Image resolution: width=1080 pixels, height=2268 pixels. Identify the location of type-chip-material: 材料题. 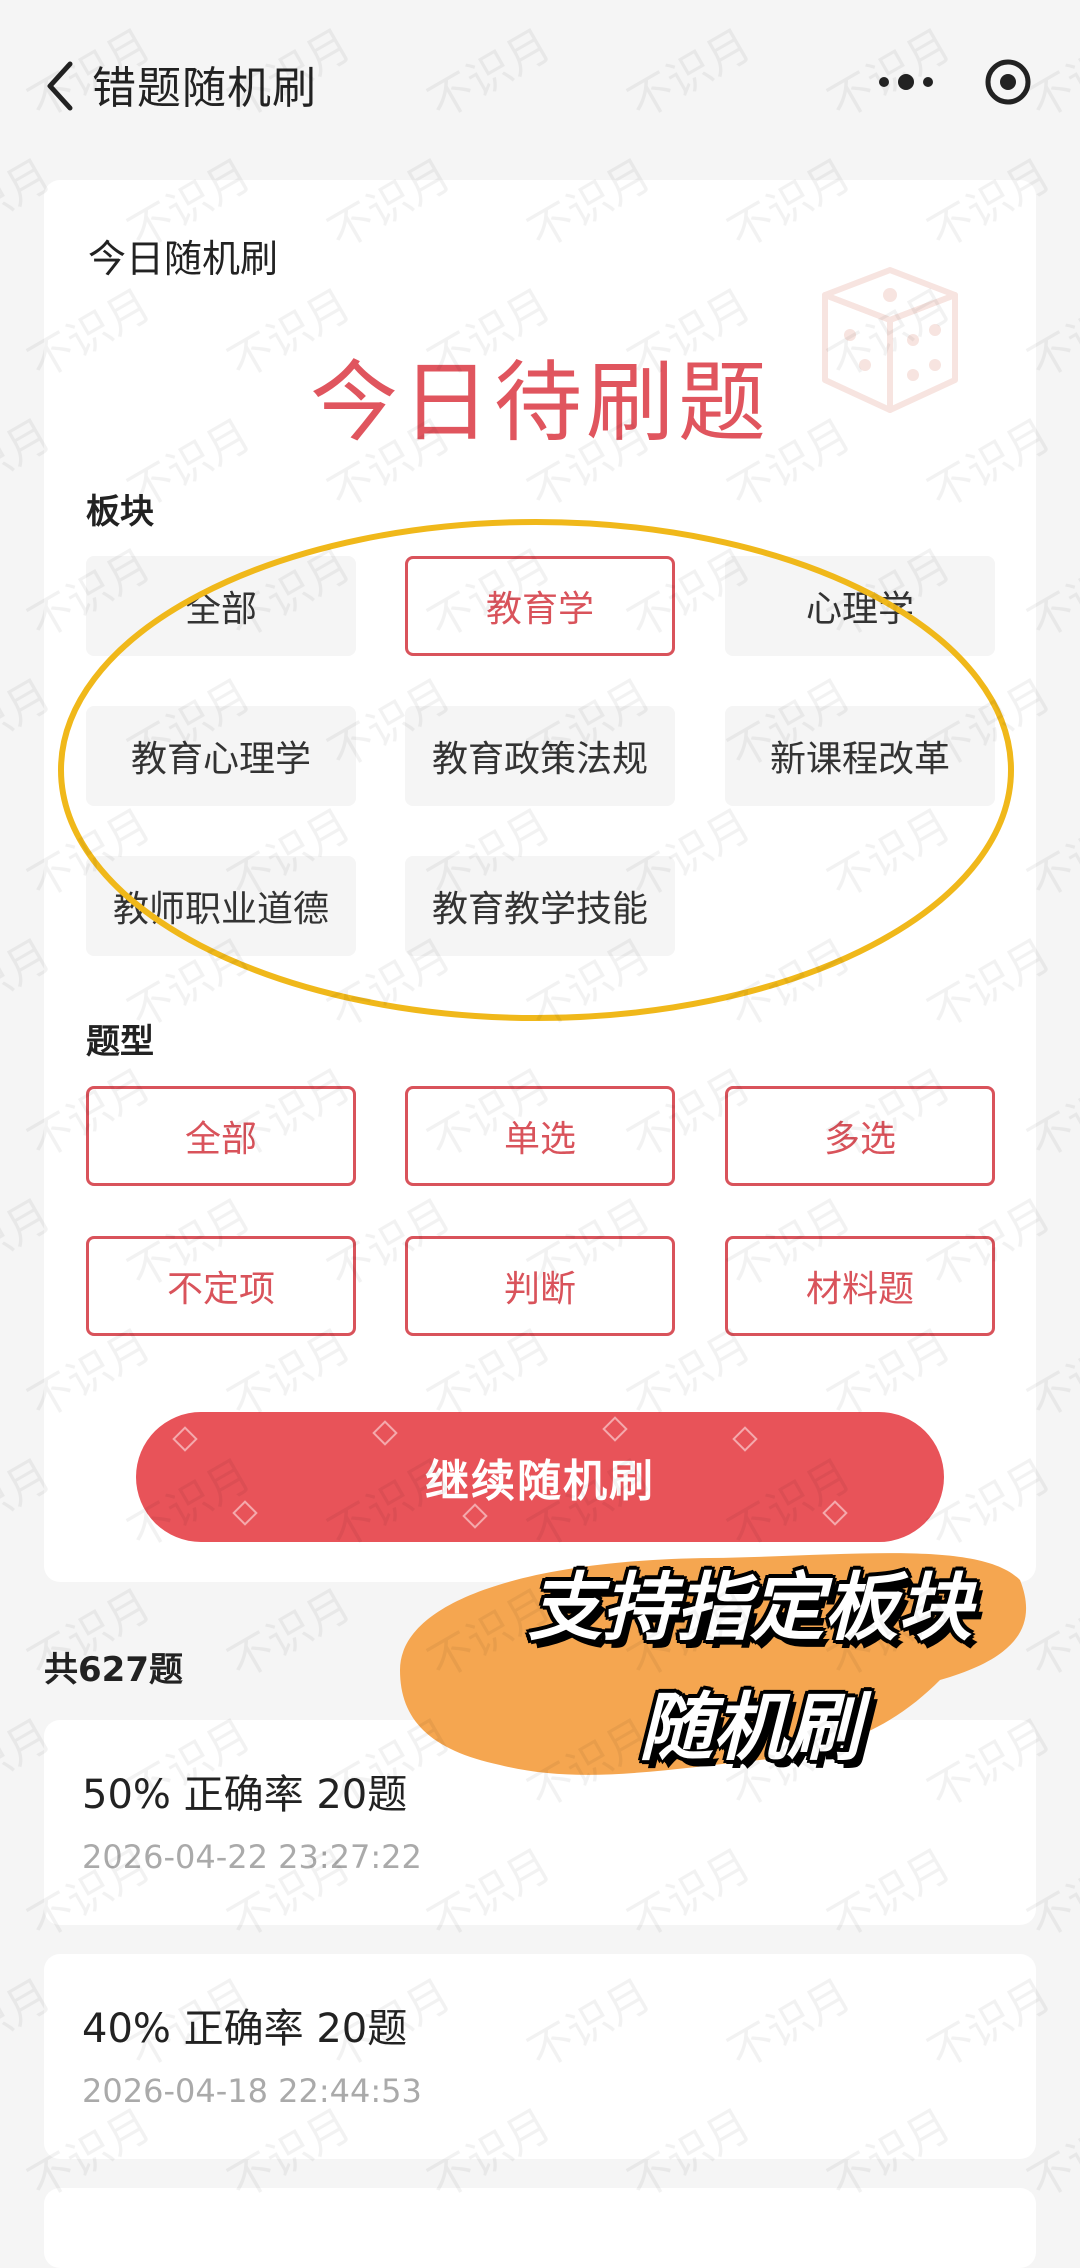
(860, 1286).